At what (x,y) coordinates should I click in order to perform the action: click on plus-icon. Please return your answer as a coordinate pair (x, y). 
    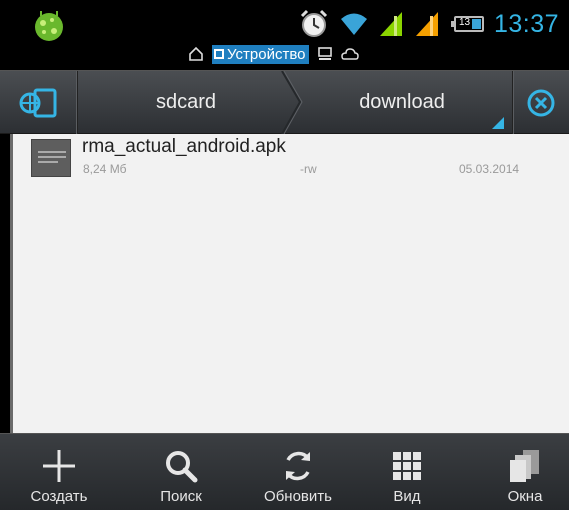
    Looking at the image, I should click on (59, 466).